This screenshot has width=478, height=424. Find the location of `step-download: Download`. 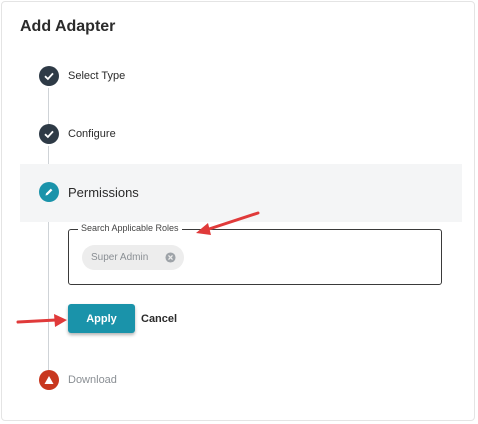

step-download: Download is located at coordinates (232, 380).